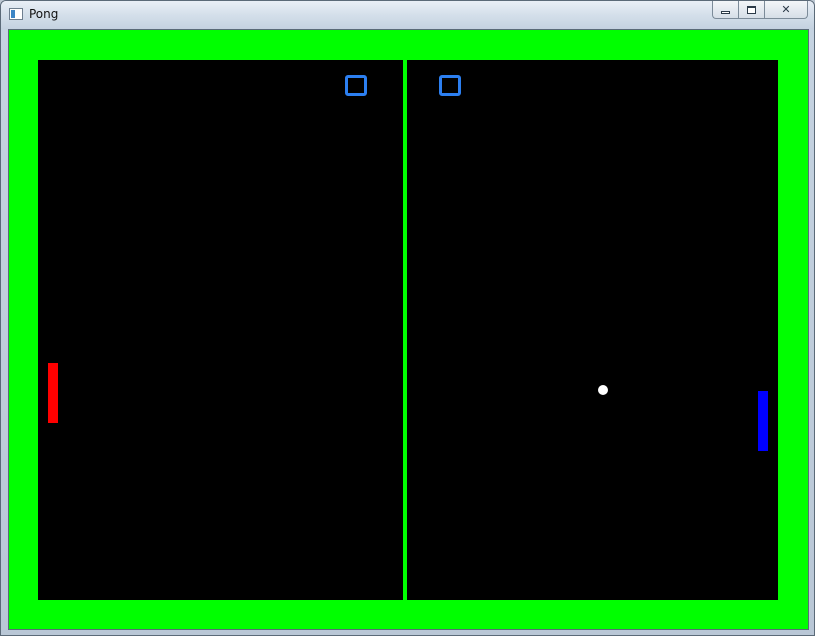 This screenshot has width=815, height=636. Describe the element at coordinates (16, 14) in the screenshot. I see `app-icon` at that location.